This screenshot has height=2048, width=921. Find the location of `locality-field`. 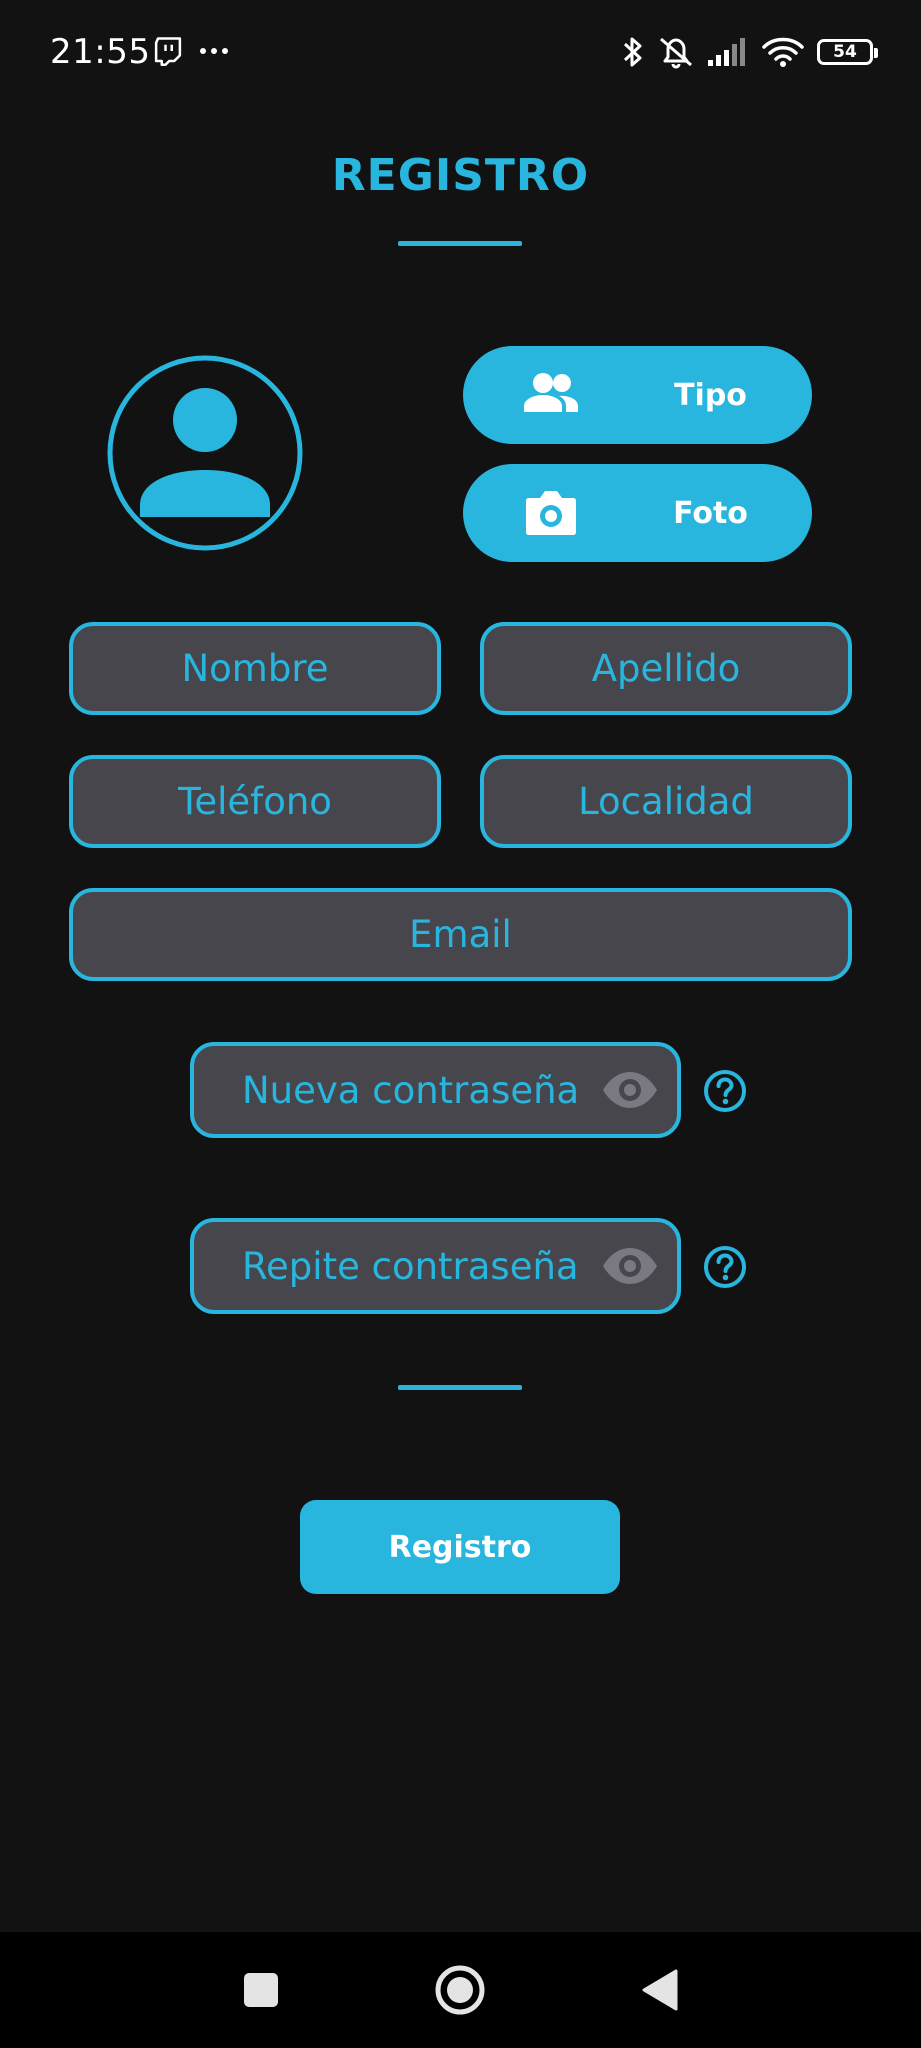

locality-field is located at coordinates (666, 801).